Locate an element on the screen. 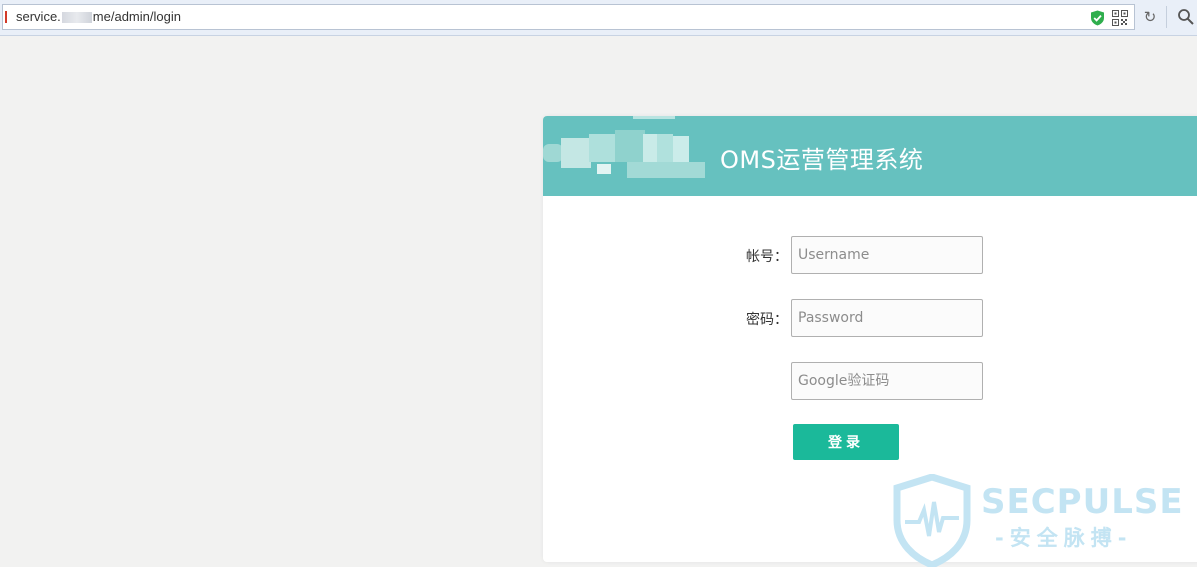 The width and height of the screenshot is (1197, 567). url-text: service. me/admin/login is located at coordinates (98, 16).